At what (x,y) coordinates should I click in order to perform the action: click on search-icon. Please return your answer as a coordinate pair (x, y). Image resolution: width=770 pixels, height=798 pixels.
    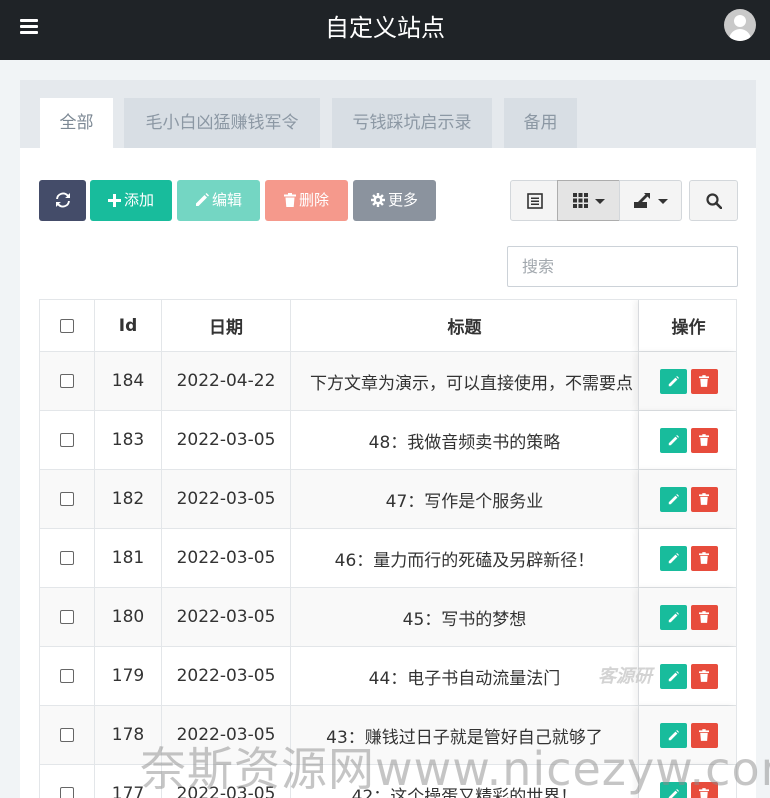
    Looking at the image, I should click on (714, 201).